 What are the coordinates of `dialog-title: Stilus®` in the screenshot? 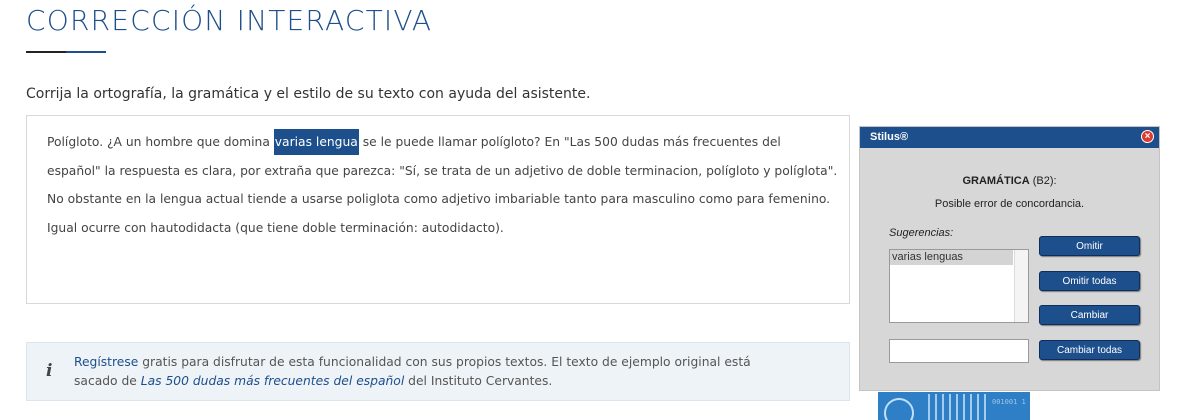 It's located at (889, 137).